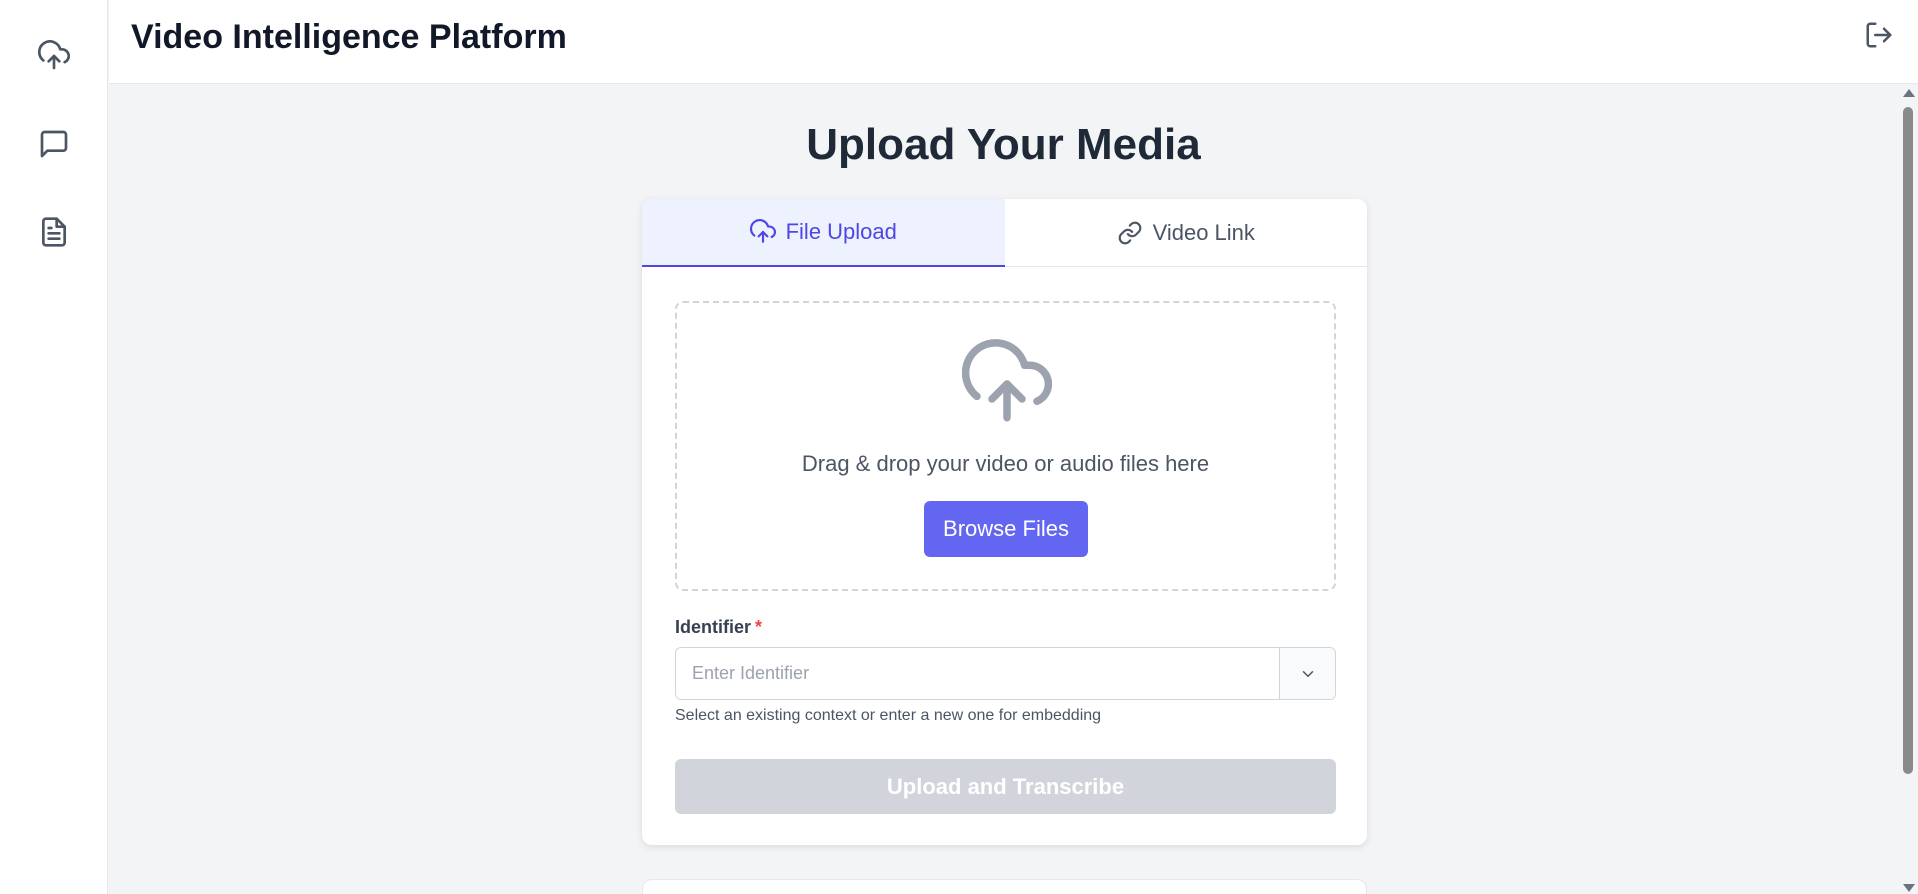 The width and height of the screenshot is (1918, 894). I want to click on required-mark: *, so click(759, 627).